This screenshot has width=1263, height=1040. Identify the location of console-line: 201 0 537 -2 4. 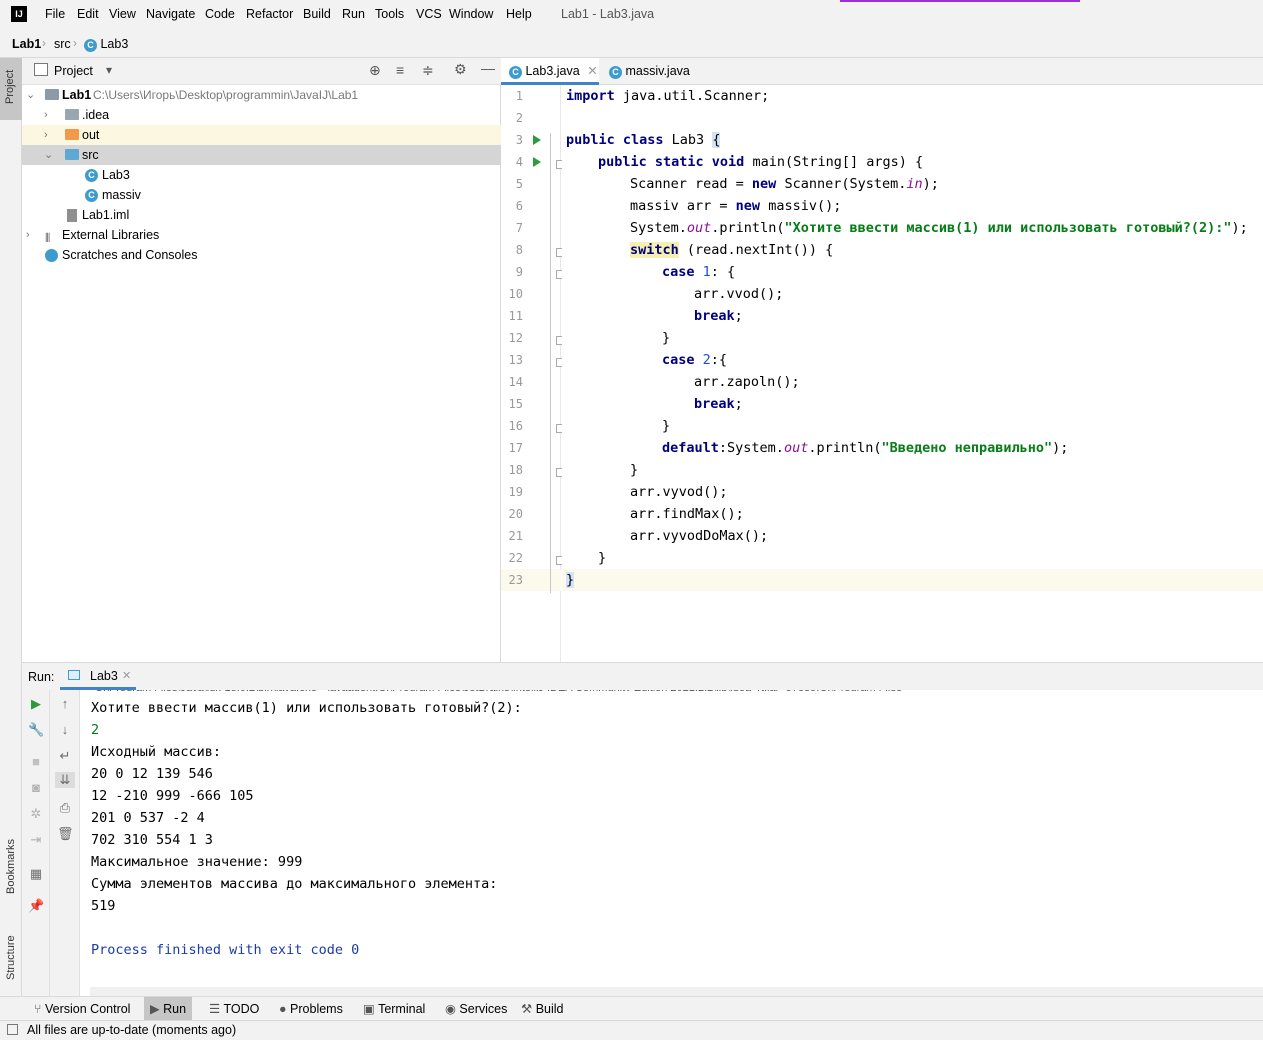
(148, 818).